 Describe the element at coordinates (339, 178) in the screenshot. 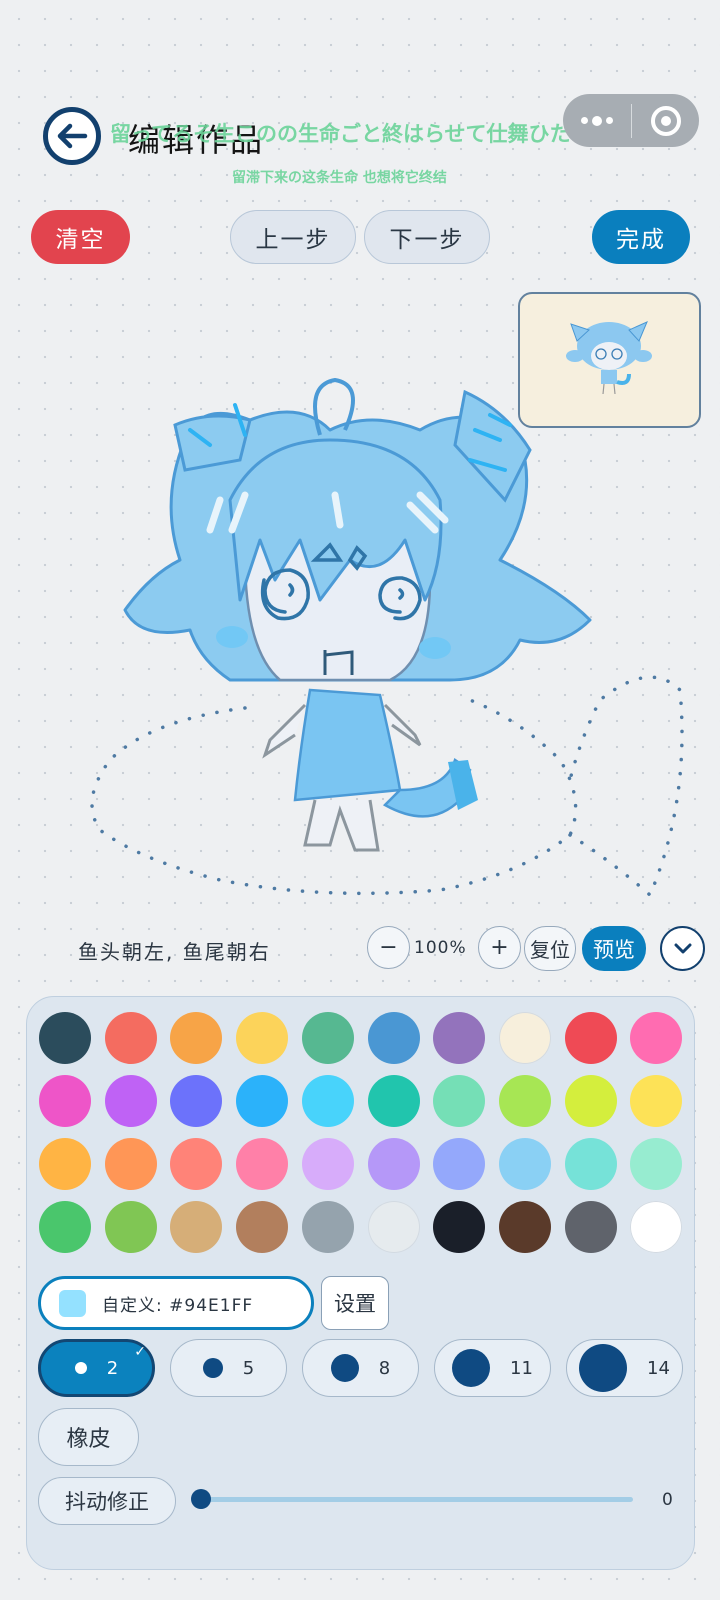

I see `lyric-overlay-line2: 留滞下来の这条生命 也想将它终结` at that location.